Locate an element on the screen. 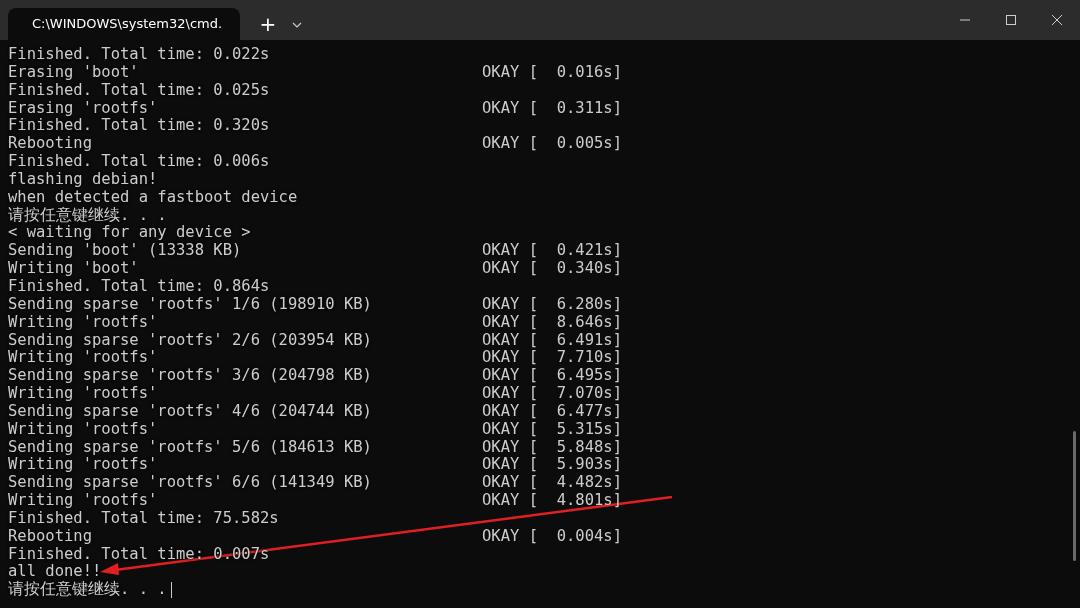 The width and height of the screenshot is (1080, 608). status-text: OKAY [ 6.491s] is located at coordinates (552, 340).